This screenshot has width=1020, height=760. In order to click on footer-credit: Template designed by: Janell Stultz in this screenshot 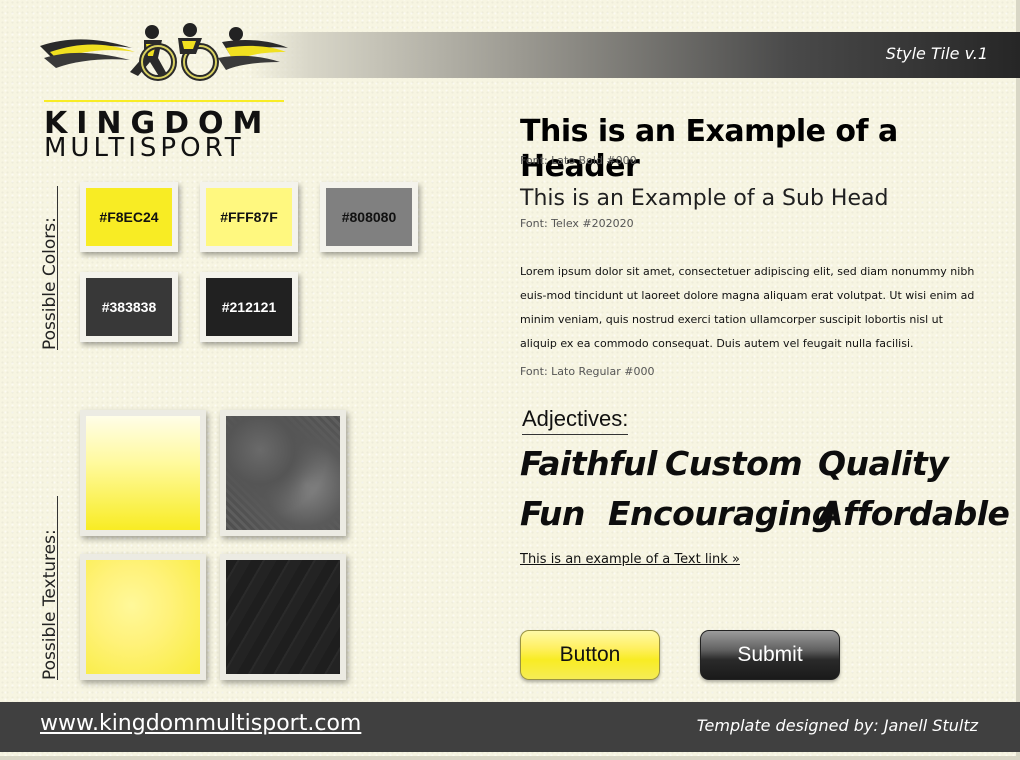, I will do `click(837, 725)`.